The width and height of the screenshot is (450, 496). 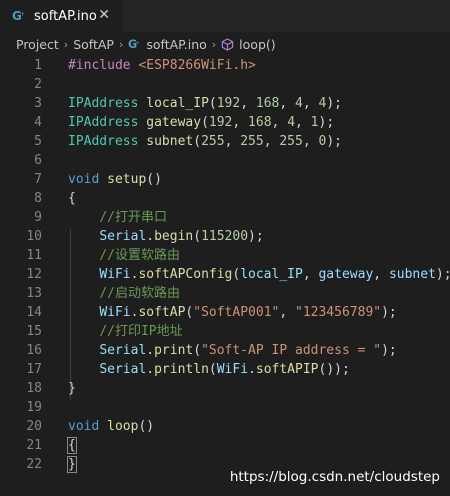 I want to click on code-text: IPAddress gateway(192, 168, 4, 1);, so click(x=201, y=122).